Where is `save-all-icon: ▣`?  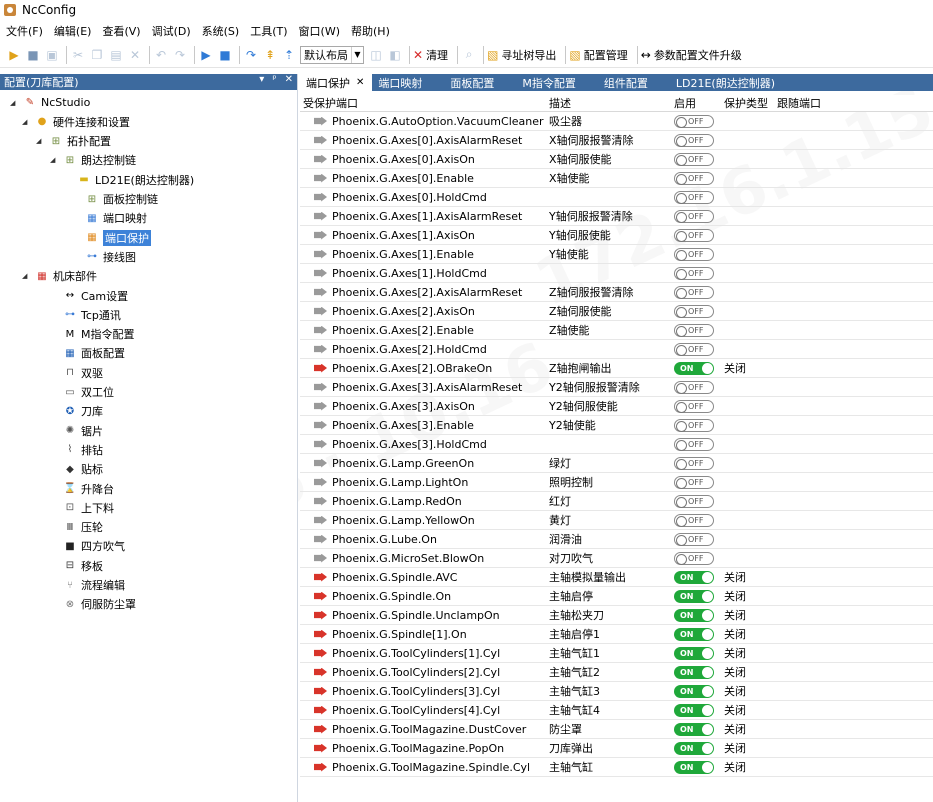
save-all-icon: ▣ is located at coordinates (52, 55).